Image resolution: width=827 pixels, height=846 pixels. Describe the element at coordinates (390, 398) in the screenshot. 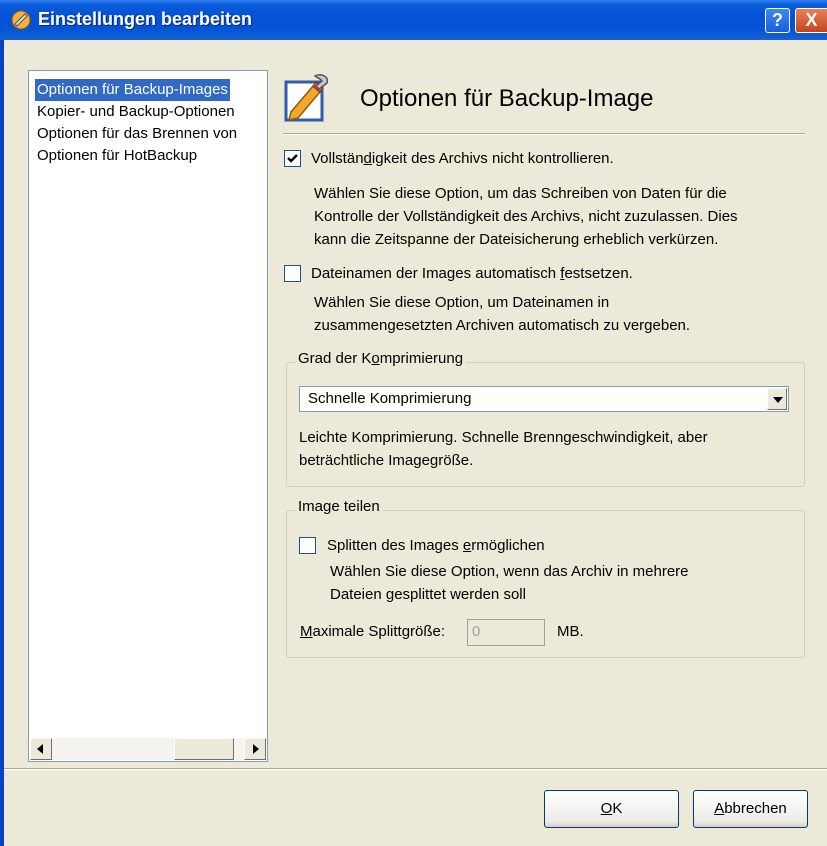

I see `compression-selected-value: Schnelle Komprimierung` at that location.